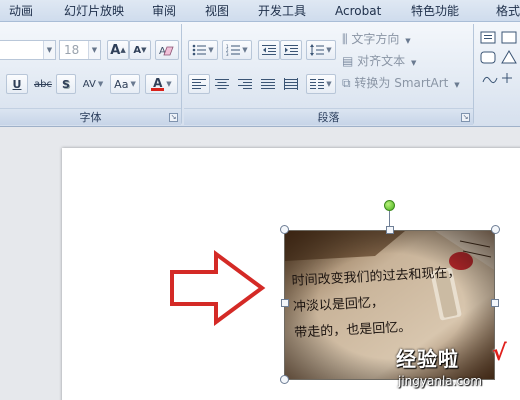 This screenshot has width=520, height=400. I want to click on drawing-group, so click(498, 74).